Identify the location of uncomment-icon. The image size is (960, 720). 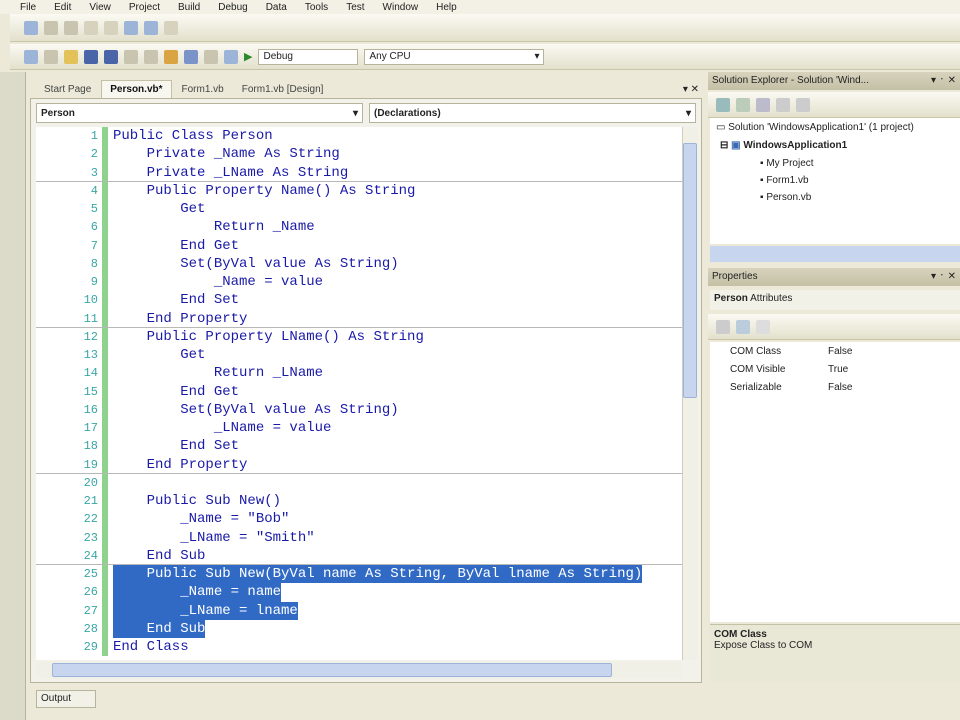
(151, 27).